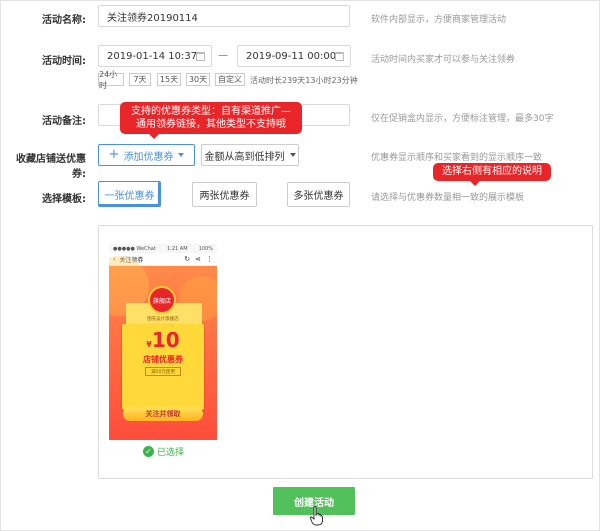 The width and height of the screenshot is (600, 531). Describe the element at coordinates (51, 167) in the screenshot. I see `coupon-label: 收藏店铺送优惠券:` at that location.